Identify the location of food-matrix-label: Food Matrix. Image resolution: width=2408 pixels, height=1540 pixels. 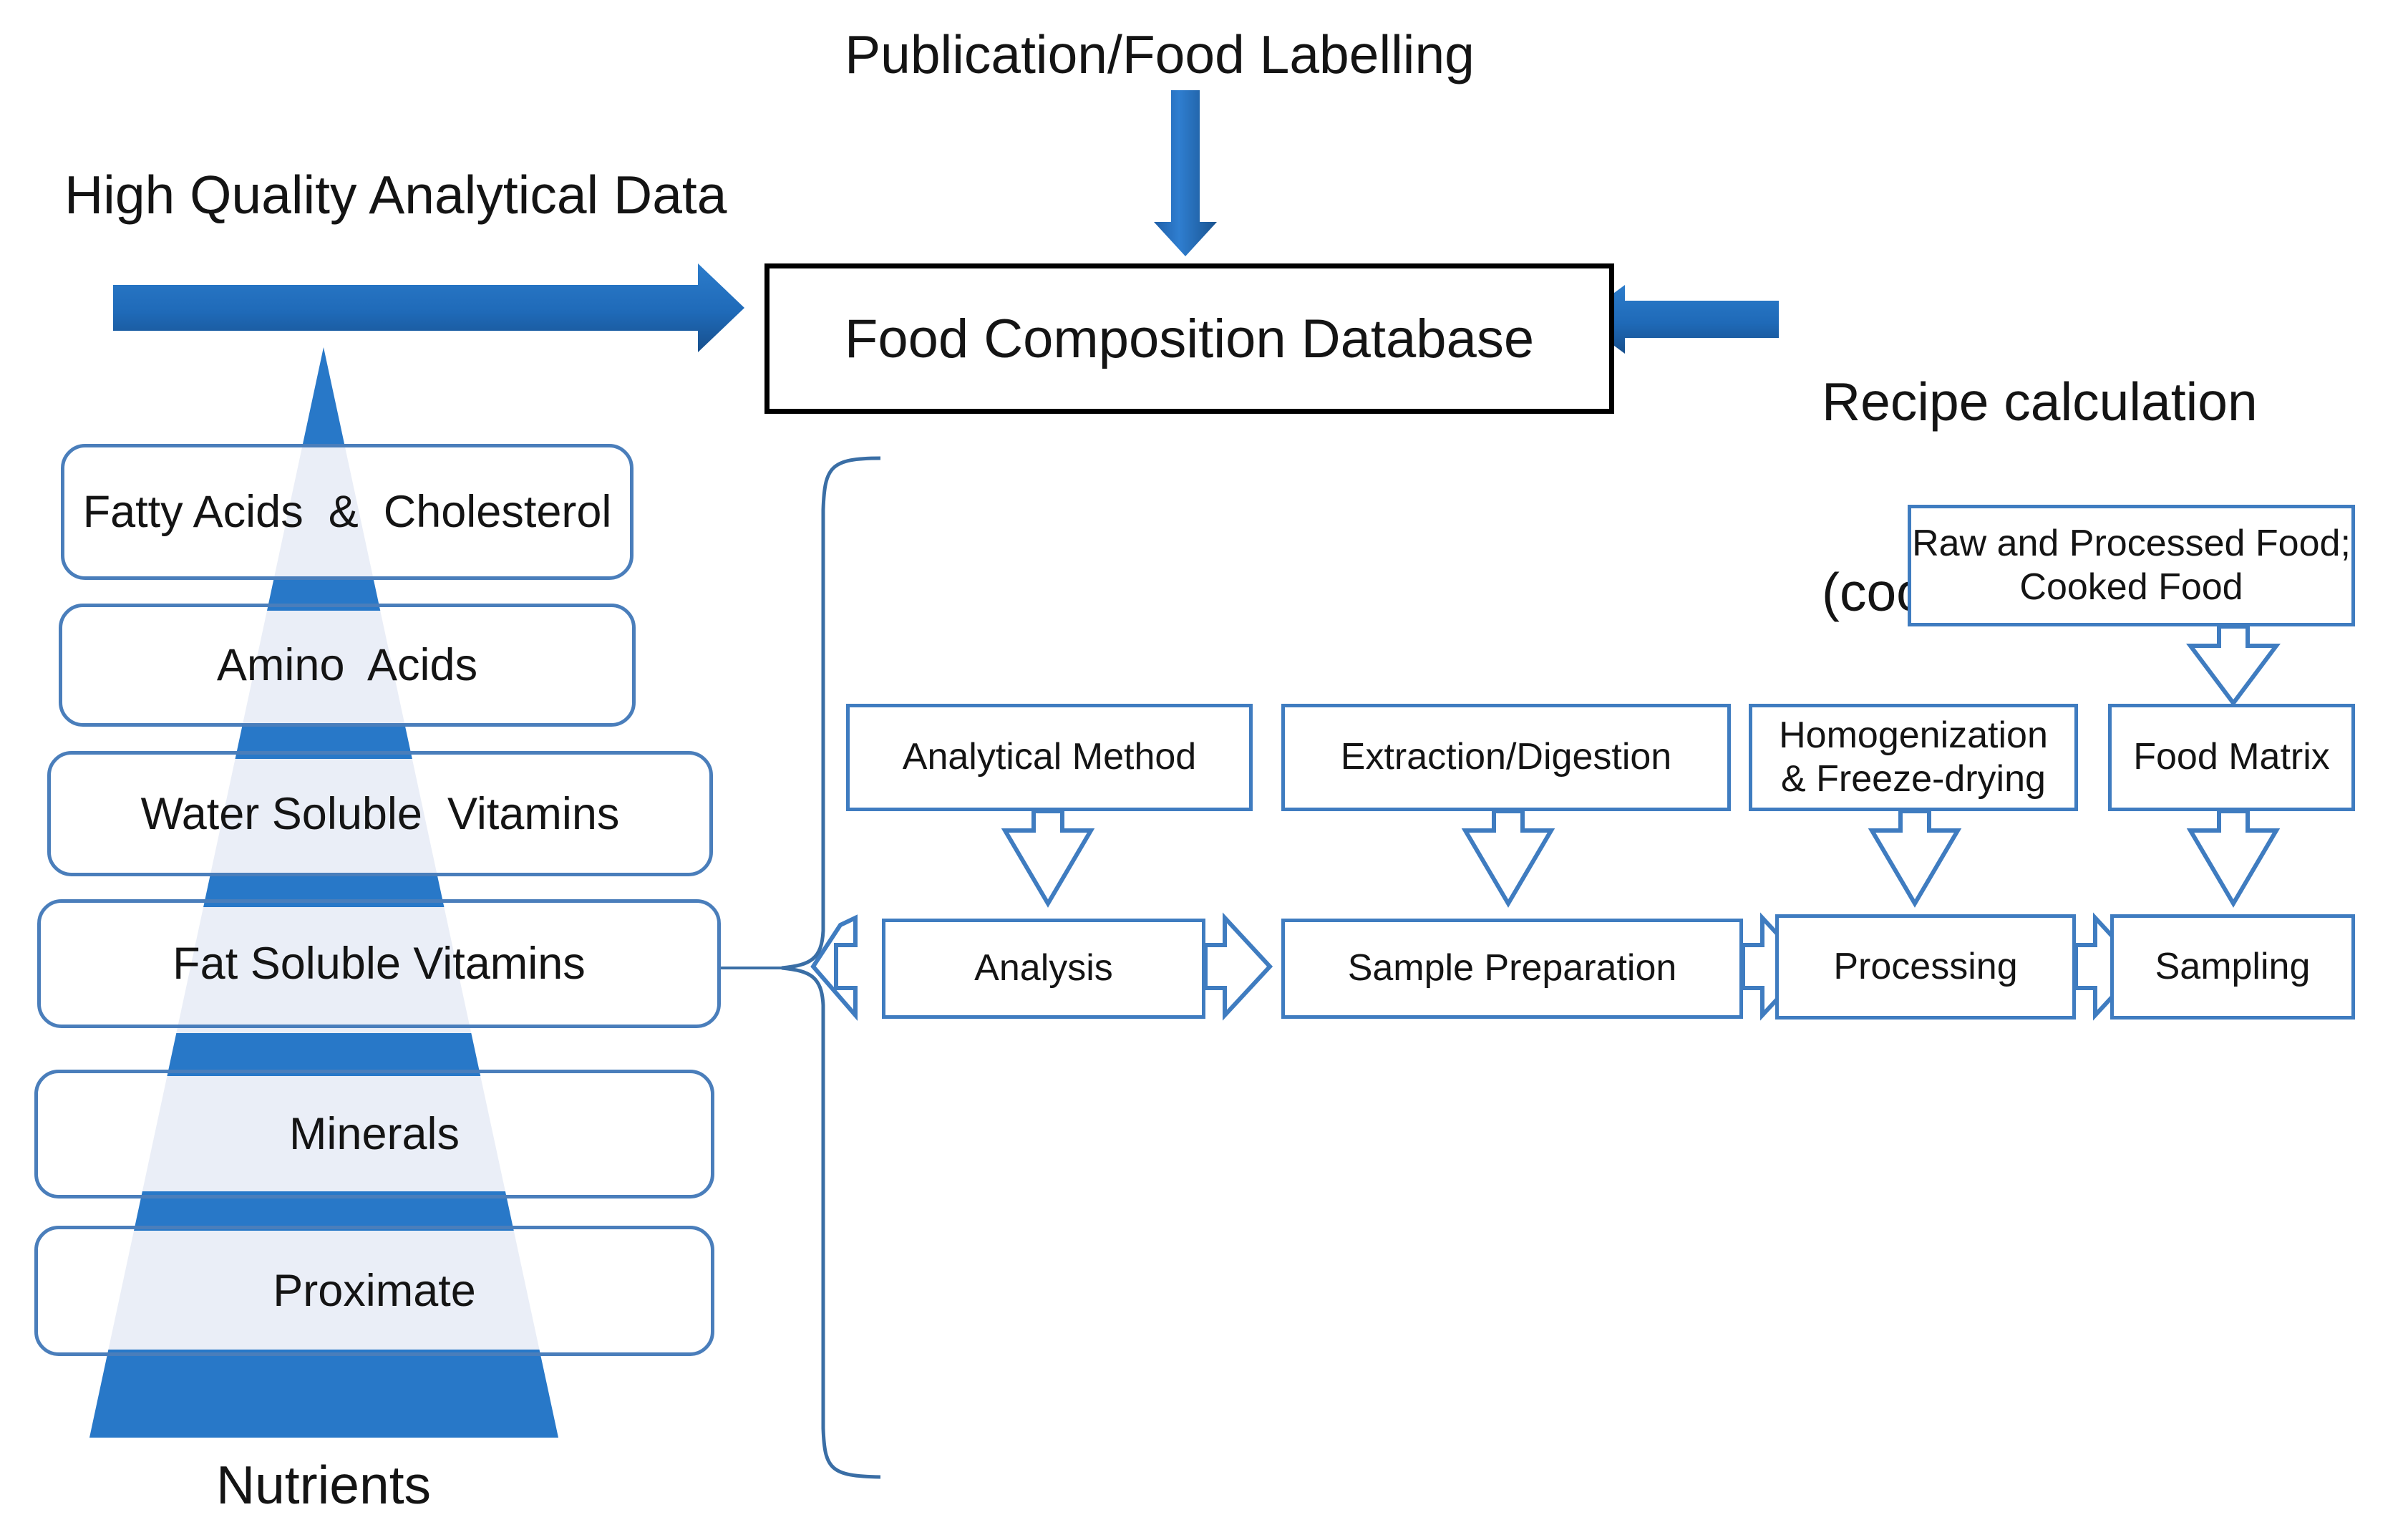
(2232, 757).